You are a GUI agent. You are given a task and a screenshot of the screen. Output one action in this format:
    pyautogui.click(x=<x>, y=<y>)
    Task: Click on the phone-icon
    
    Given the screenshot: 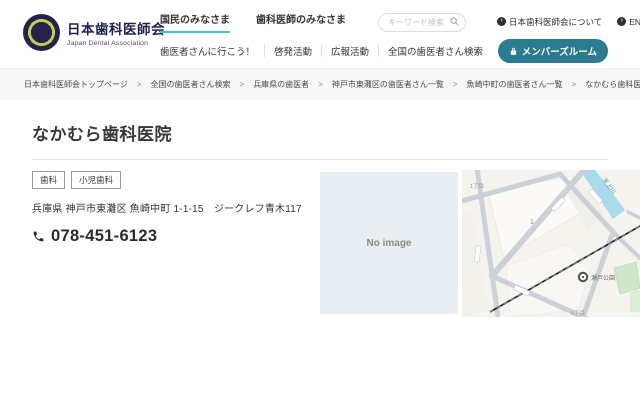 What is the action you would take?
    pyautogui.click(x=38, y=236)
    